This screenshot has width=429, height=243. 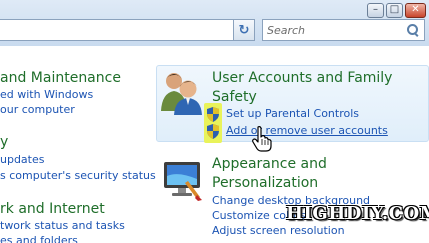 I want to click on window-controls: – □ ✕, so click(x=396, y=10).